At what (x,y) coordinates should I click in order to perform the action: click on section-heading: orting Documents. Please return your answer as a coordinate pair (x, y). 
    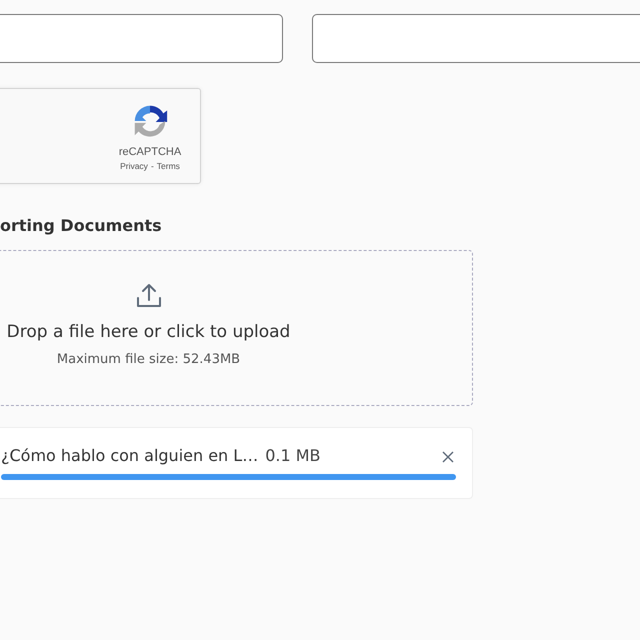
    Looking at the image, I should click on (81, 225).